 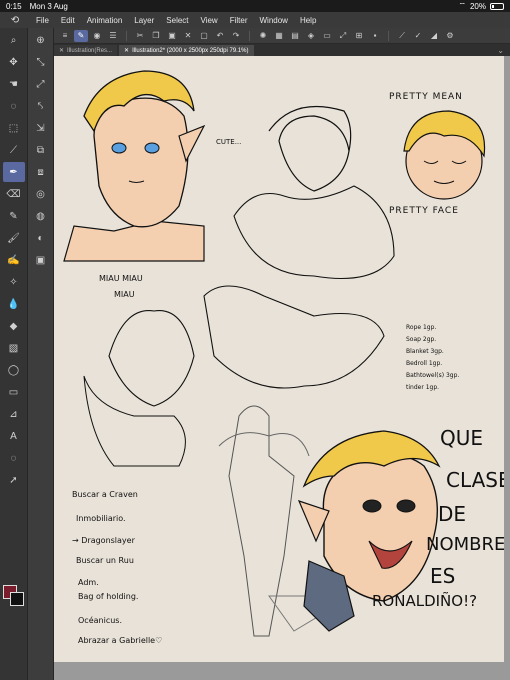 What do you see at coordinates (124, 294) in the screenshot?
I see `miau-label-2: MIAU` at bounding box center [124, 294].